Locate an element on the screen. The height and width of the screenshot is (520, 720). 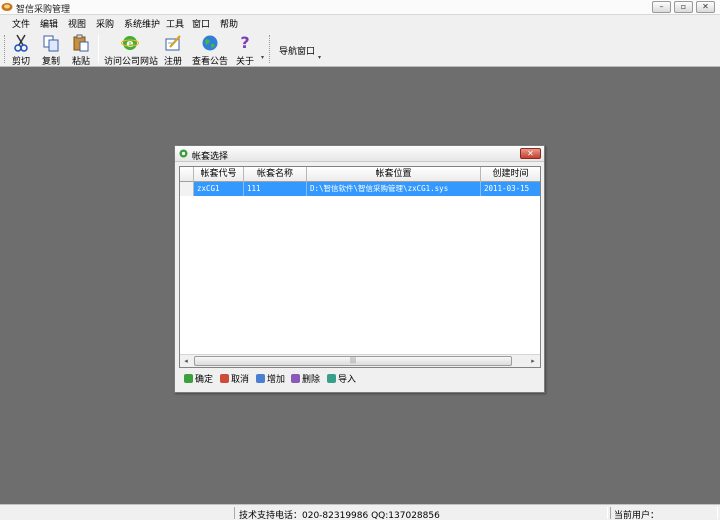
nav-window-button: 导航窗口 is located at coordinates (297, 50).